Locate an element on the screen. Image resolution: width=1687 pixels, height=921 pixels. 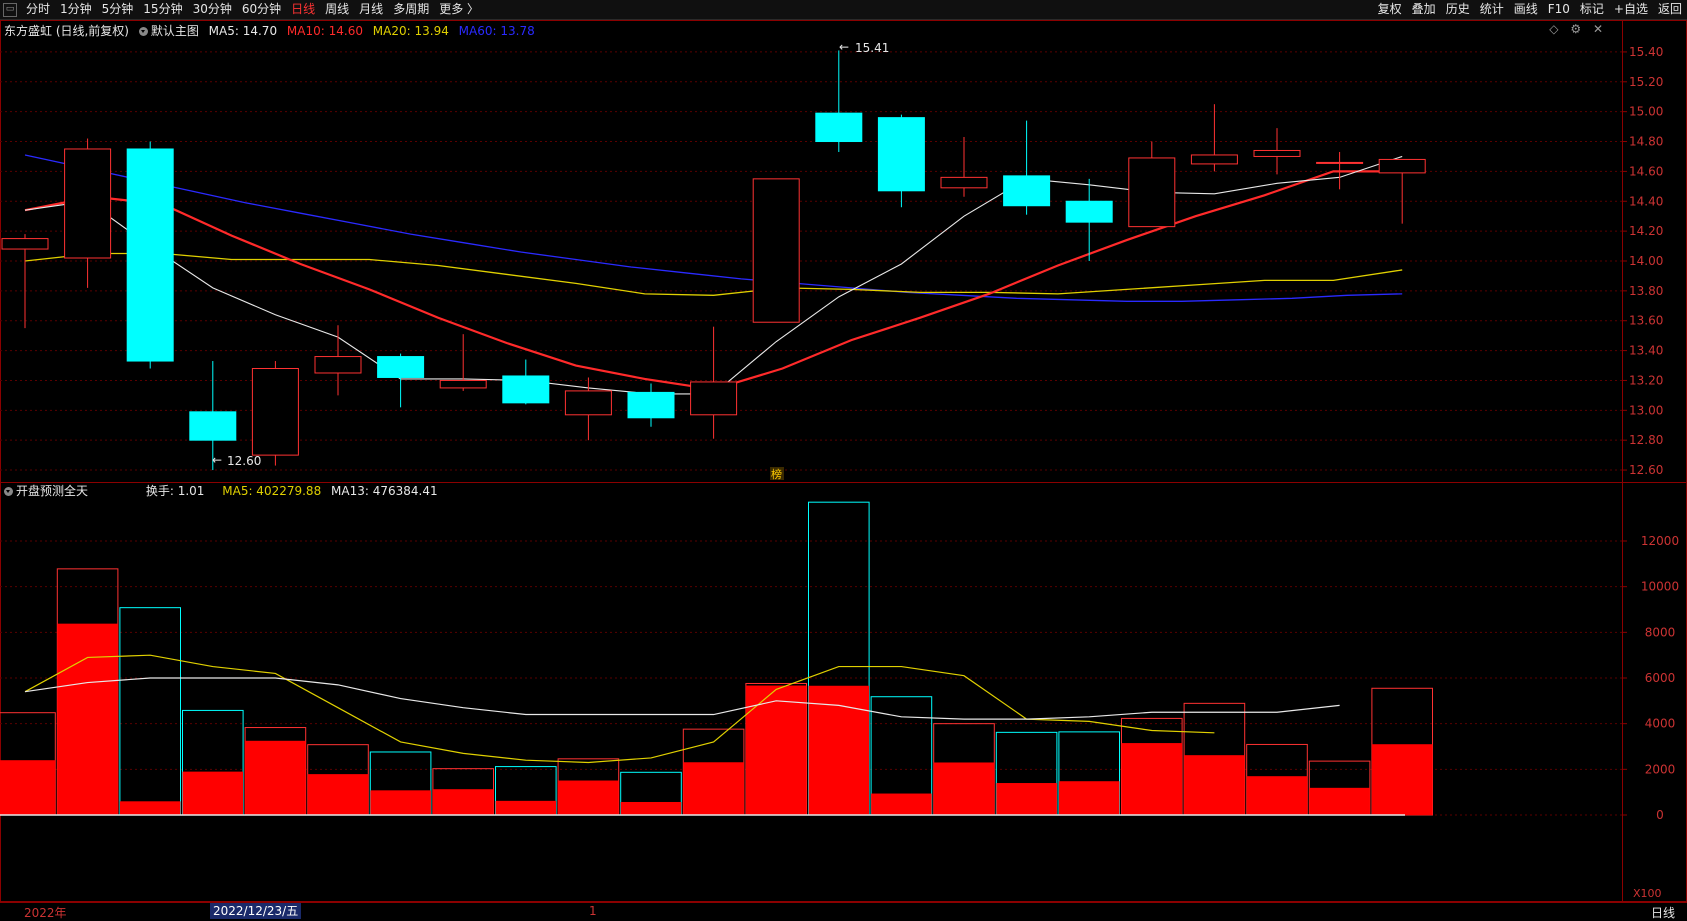
volume-tick-label: 8000 is located at coordinates (1660, 632).